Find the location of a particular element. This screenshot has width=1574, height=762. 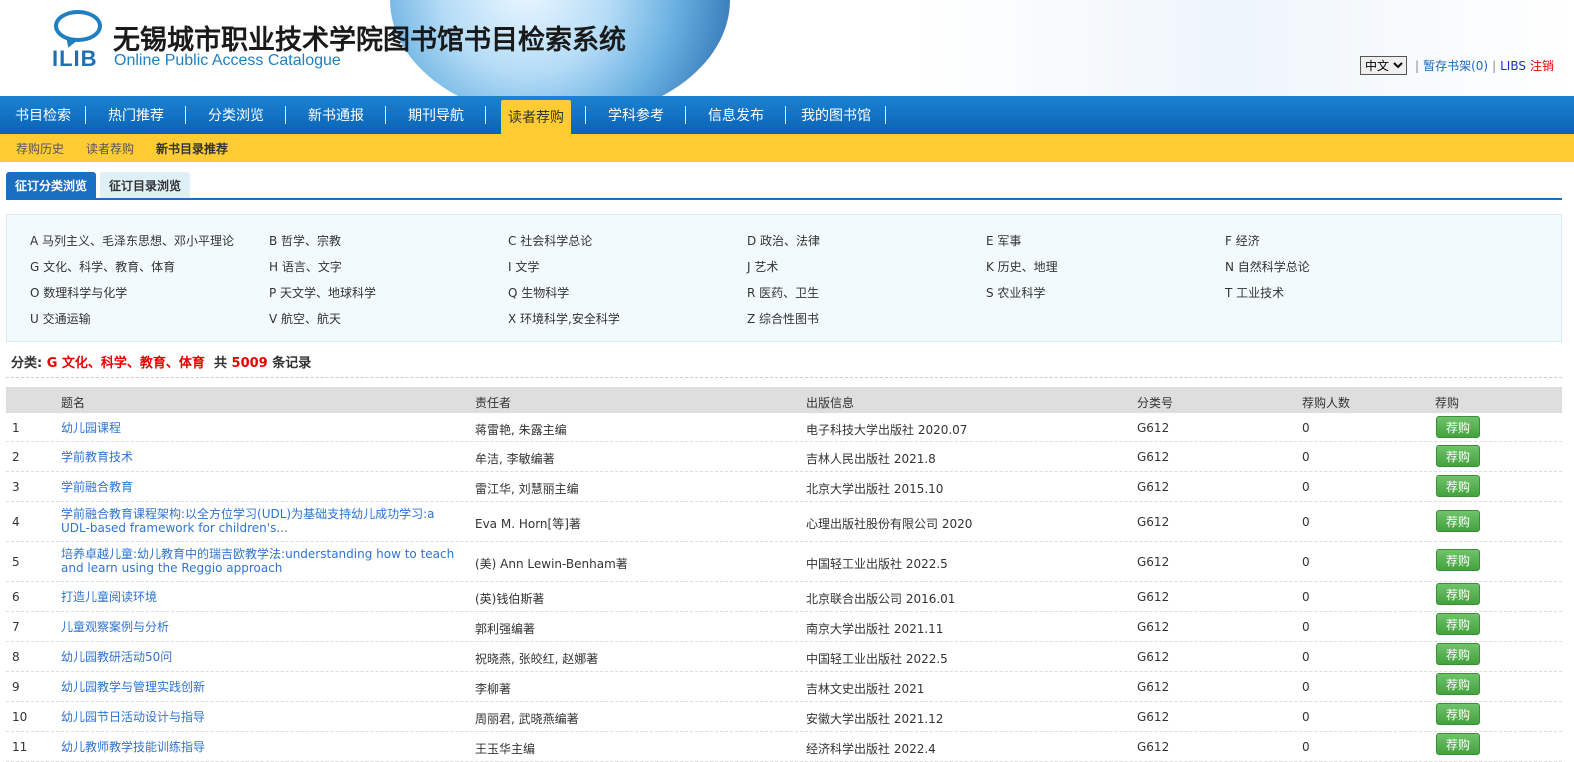

category-link: N 自然科学总论 is located at coordinates (1267, 266).